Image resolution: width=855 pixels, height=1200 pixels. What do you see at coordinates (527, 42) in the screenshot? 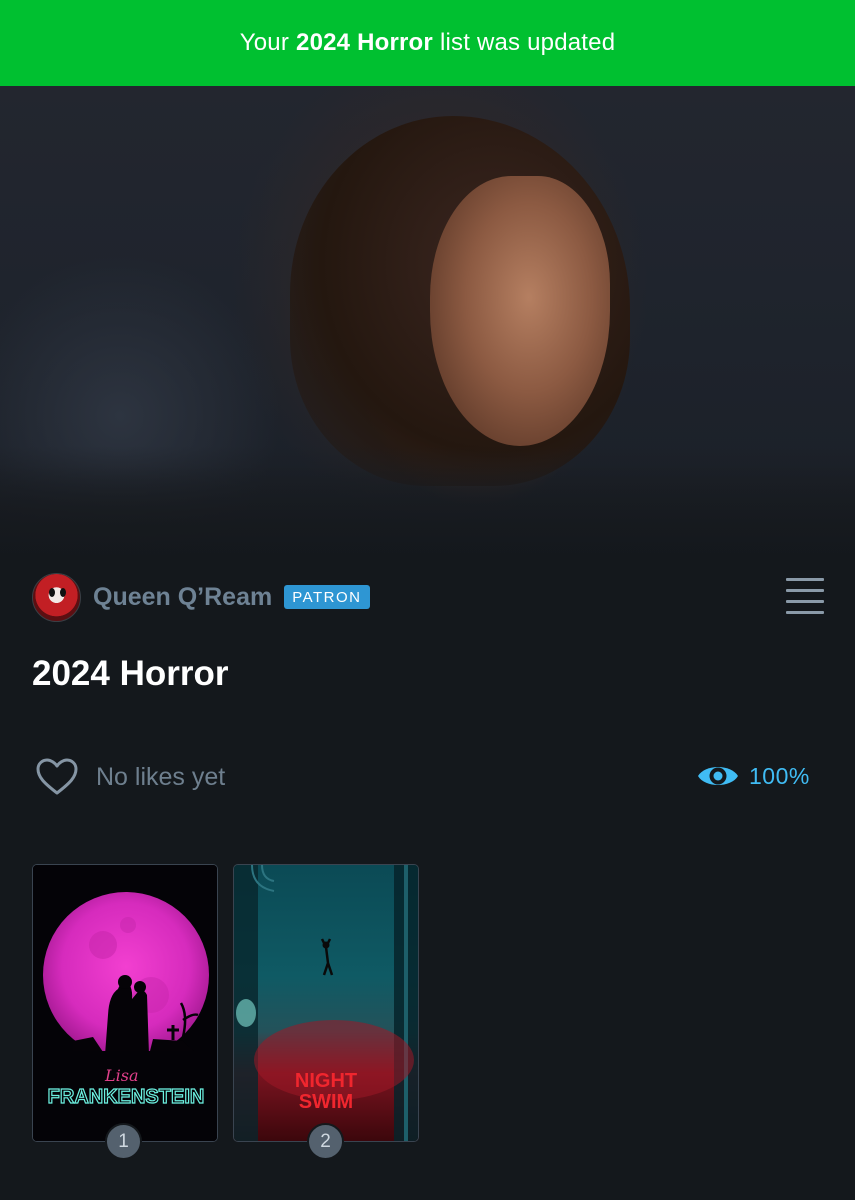
I see `banner-suffix: list was updated` at bounding box center [527, 42].